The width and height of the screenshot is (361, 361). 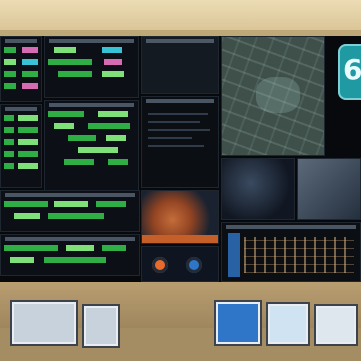 I want to click on panel-col2-top, so click(x=91, y=67).